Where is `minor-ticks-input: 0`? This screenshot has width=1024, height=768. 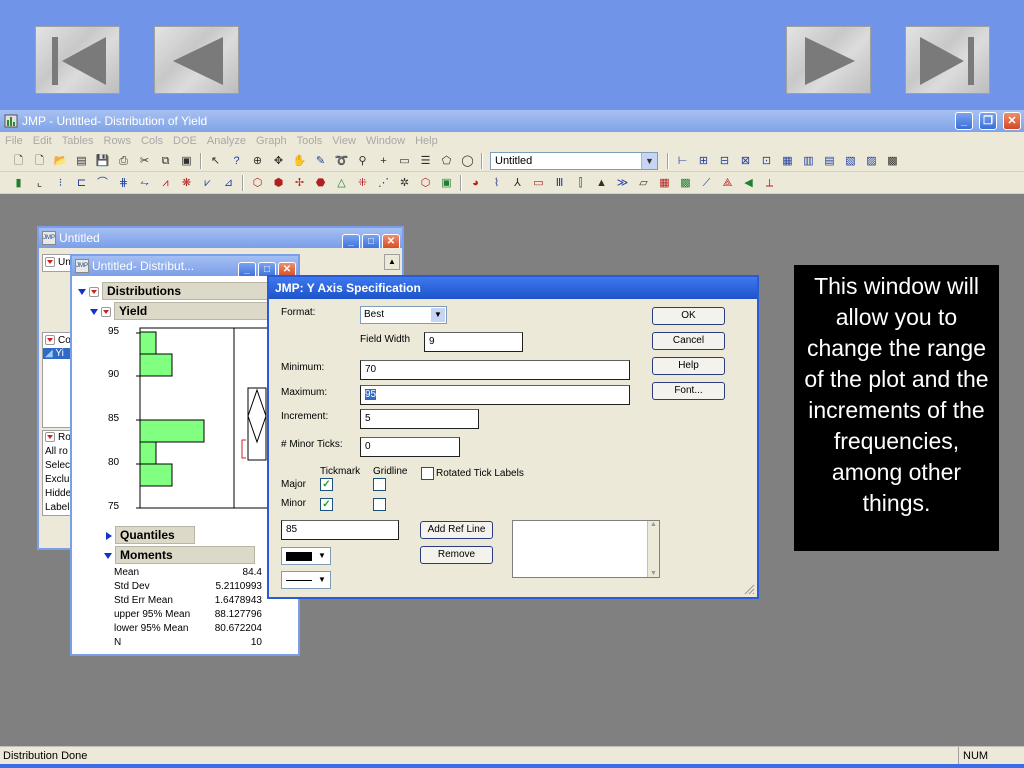
minor-ticks-input: 0 is located at coordinates (410, 447).